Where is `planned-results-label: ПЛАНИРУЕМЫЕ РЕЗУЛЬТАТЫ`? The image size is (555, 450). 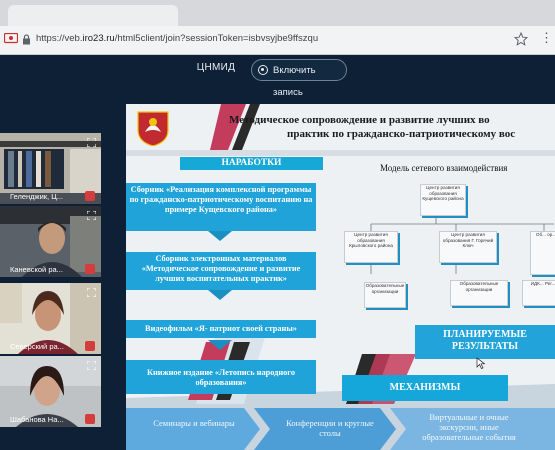 planned-results-label: ПЛАНИРУЕМЫЕ РЕЗУЛЬТАТЫ is located at coordinates (485, 340).